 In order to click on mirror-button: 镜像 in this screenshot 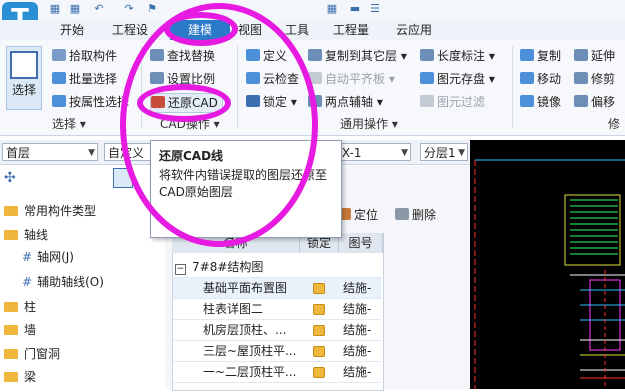, I will do `click(540, 102)`.